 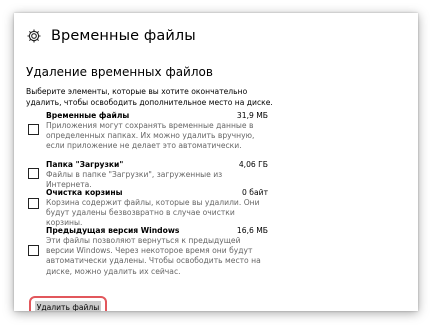 I want to click on delete-files-button: Удалить файлы, so click(x=68, y=306).